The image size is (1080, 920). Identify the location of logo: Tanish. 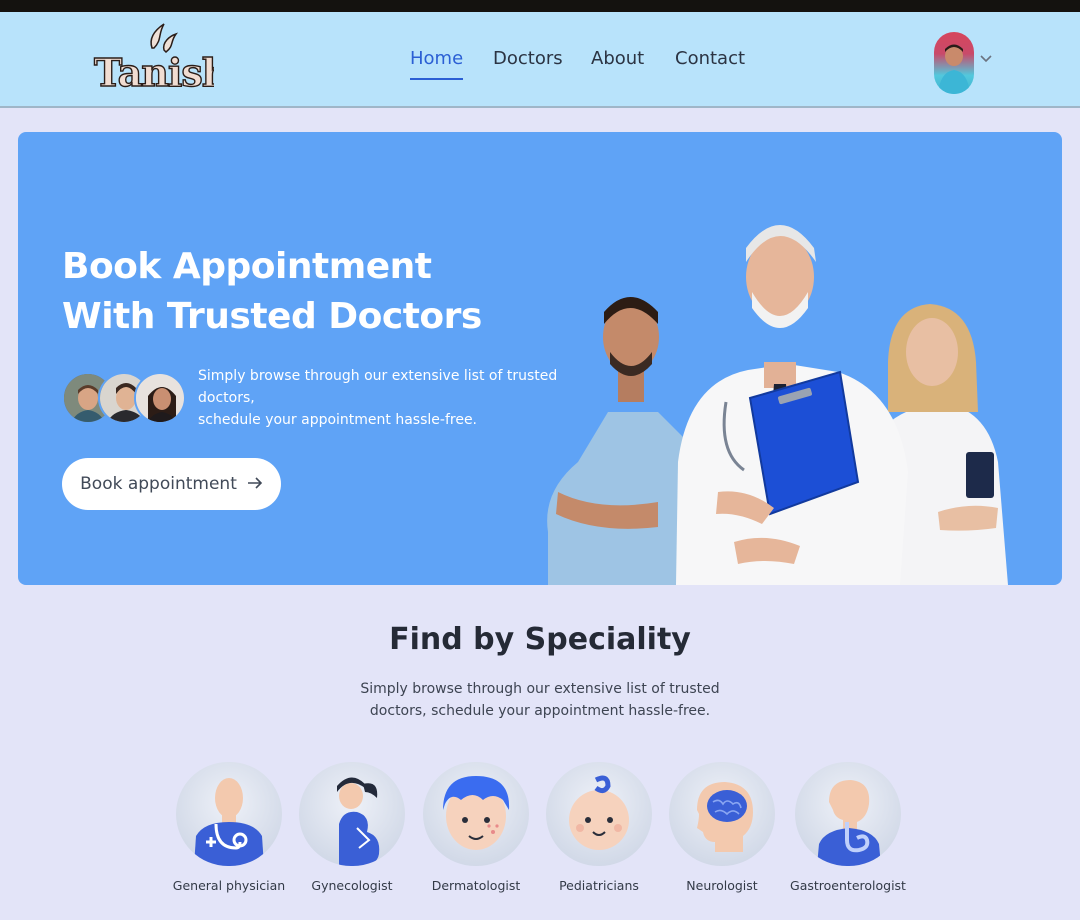
(161, 58).